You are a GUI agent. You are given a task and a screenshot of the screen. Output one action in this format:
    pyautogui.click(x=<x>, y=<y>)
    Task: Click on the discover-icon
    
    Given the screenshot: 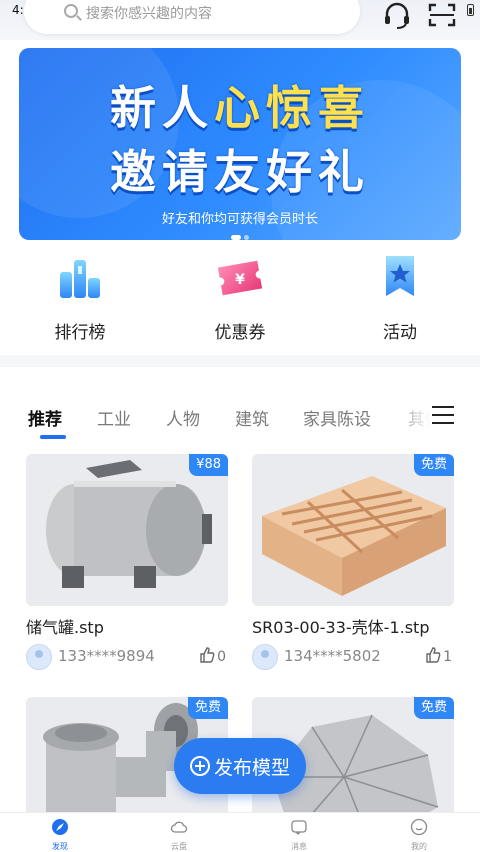 What is the action you would take?
    pyautogui.click(x=60, y=827)
    